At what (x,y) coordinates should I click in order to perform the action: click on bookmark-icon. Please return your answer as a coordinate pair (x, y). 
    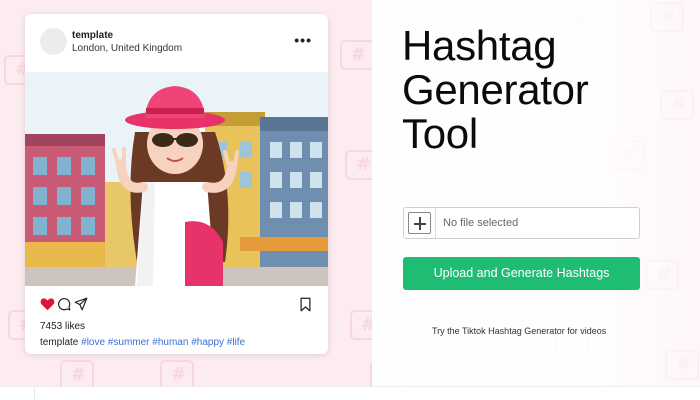
    Looking at the image, I should click on (305, 304).